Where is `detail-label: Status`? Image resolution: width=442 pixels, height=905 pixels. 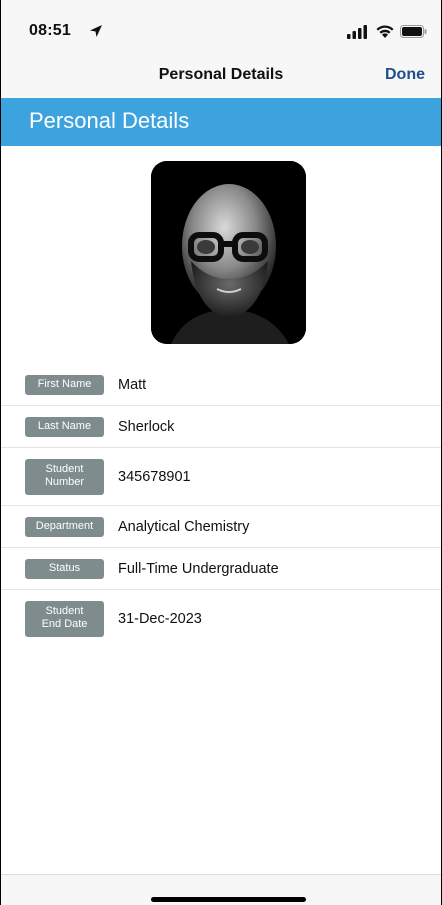 detail-label: Status is located at coordinates (64, 568).